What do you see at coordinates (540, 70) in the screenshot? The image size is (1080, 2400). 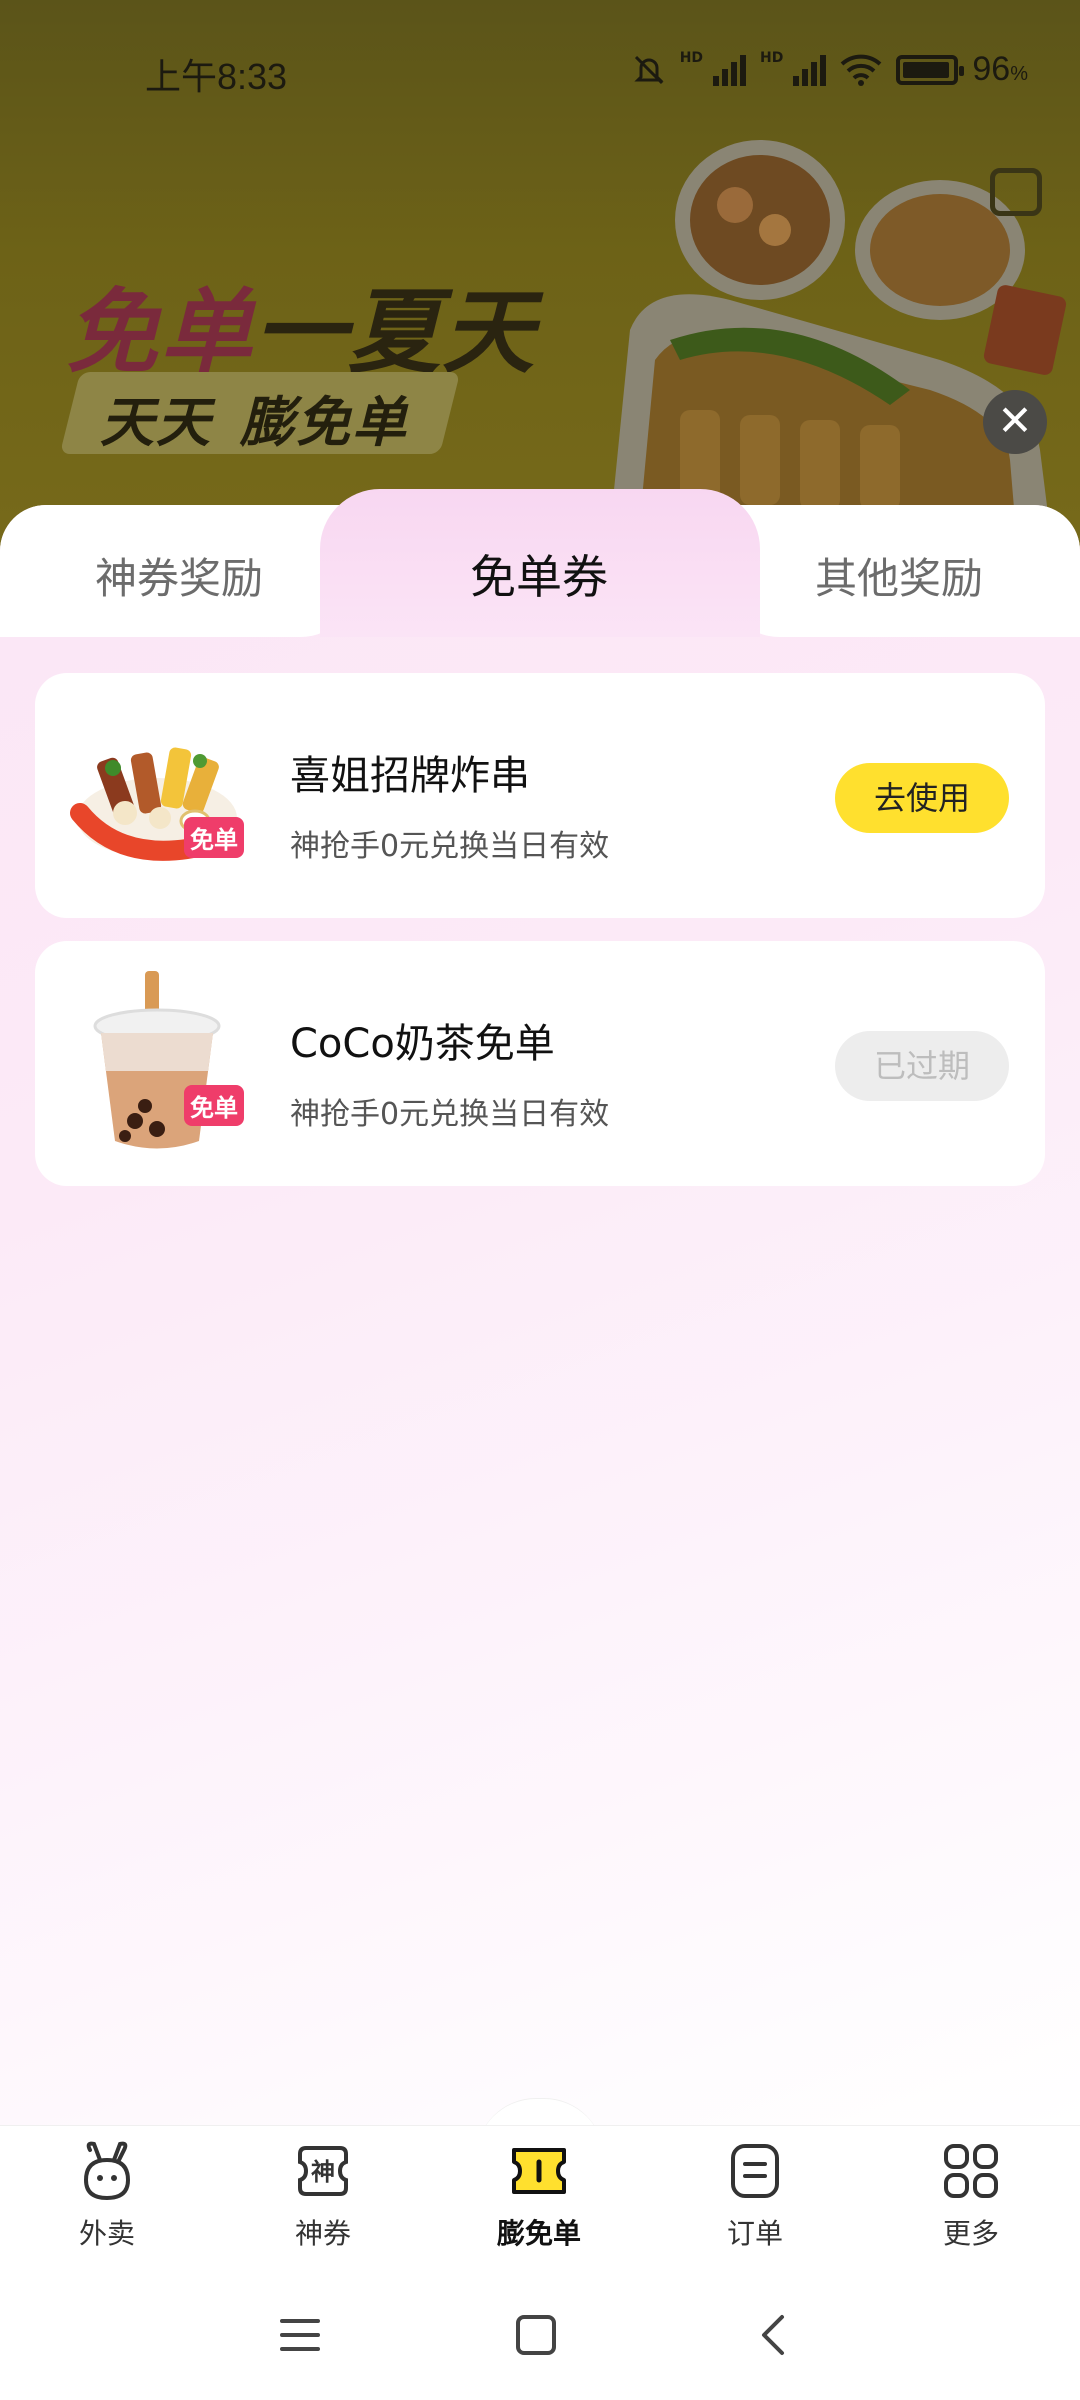 I see `status-bar: 上午8:33 HD HD 96%` at bounding box center [540, 70].